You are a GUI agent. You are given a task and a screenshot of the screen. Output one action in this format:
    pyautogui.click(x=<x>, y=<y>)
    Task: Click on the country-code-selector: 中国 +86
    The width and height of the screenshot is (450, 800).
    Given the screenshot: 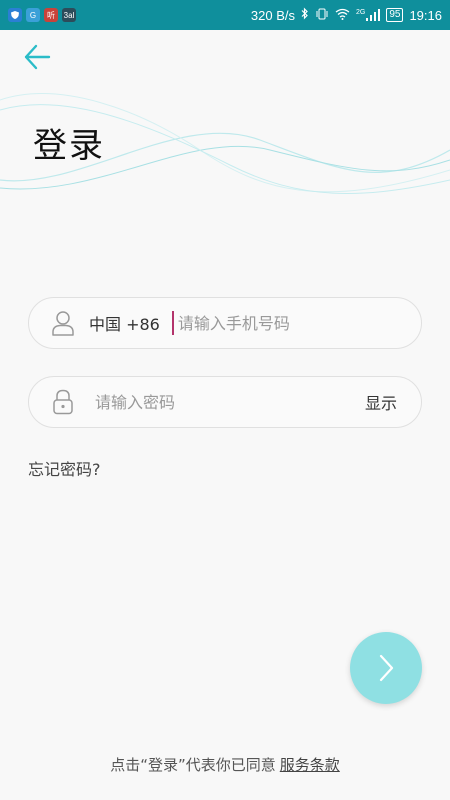 What is the action you would take?
    pyautogui.click(x=124, y=323)
    